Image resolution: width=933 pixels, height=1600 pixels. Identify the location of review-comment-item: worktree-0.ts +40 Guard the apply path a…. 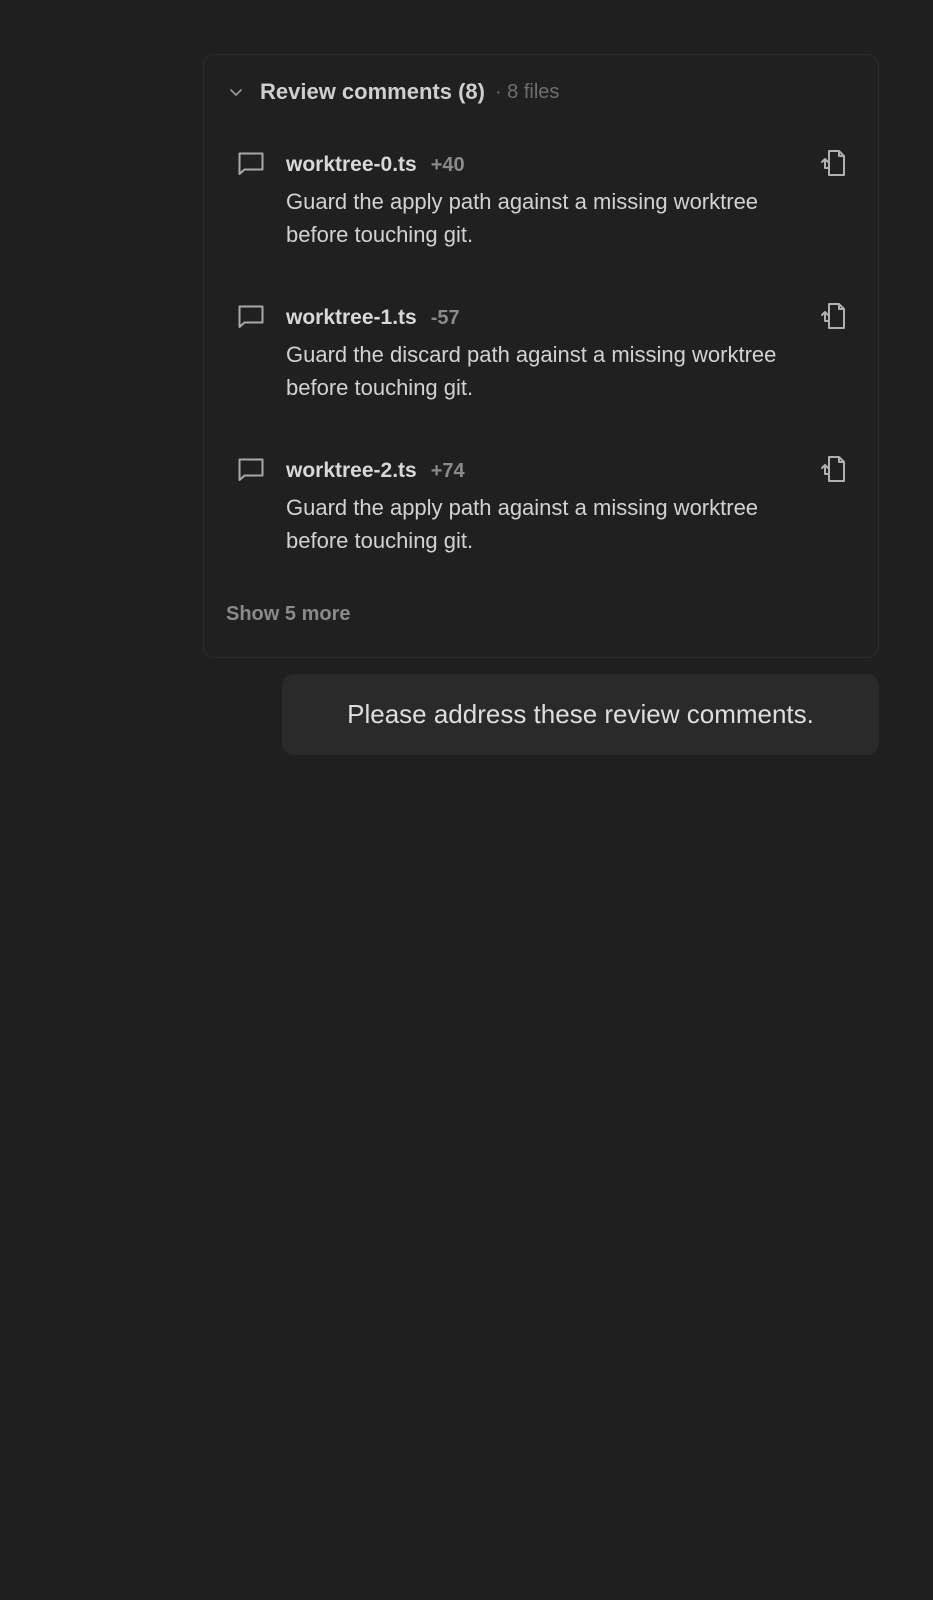
(543, 207).